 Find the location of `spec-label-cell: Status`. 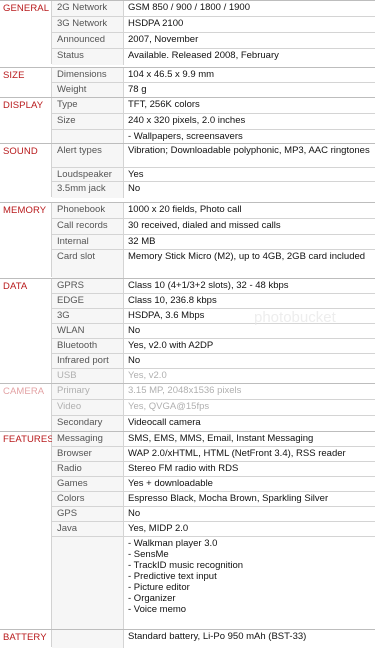

spec-label-cell: Status is located at coordinates (88, 57).